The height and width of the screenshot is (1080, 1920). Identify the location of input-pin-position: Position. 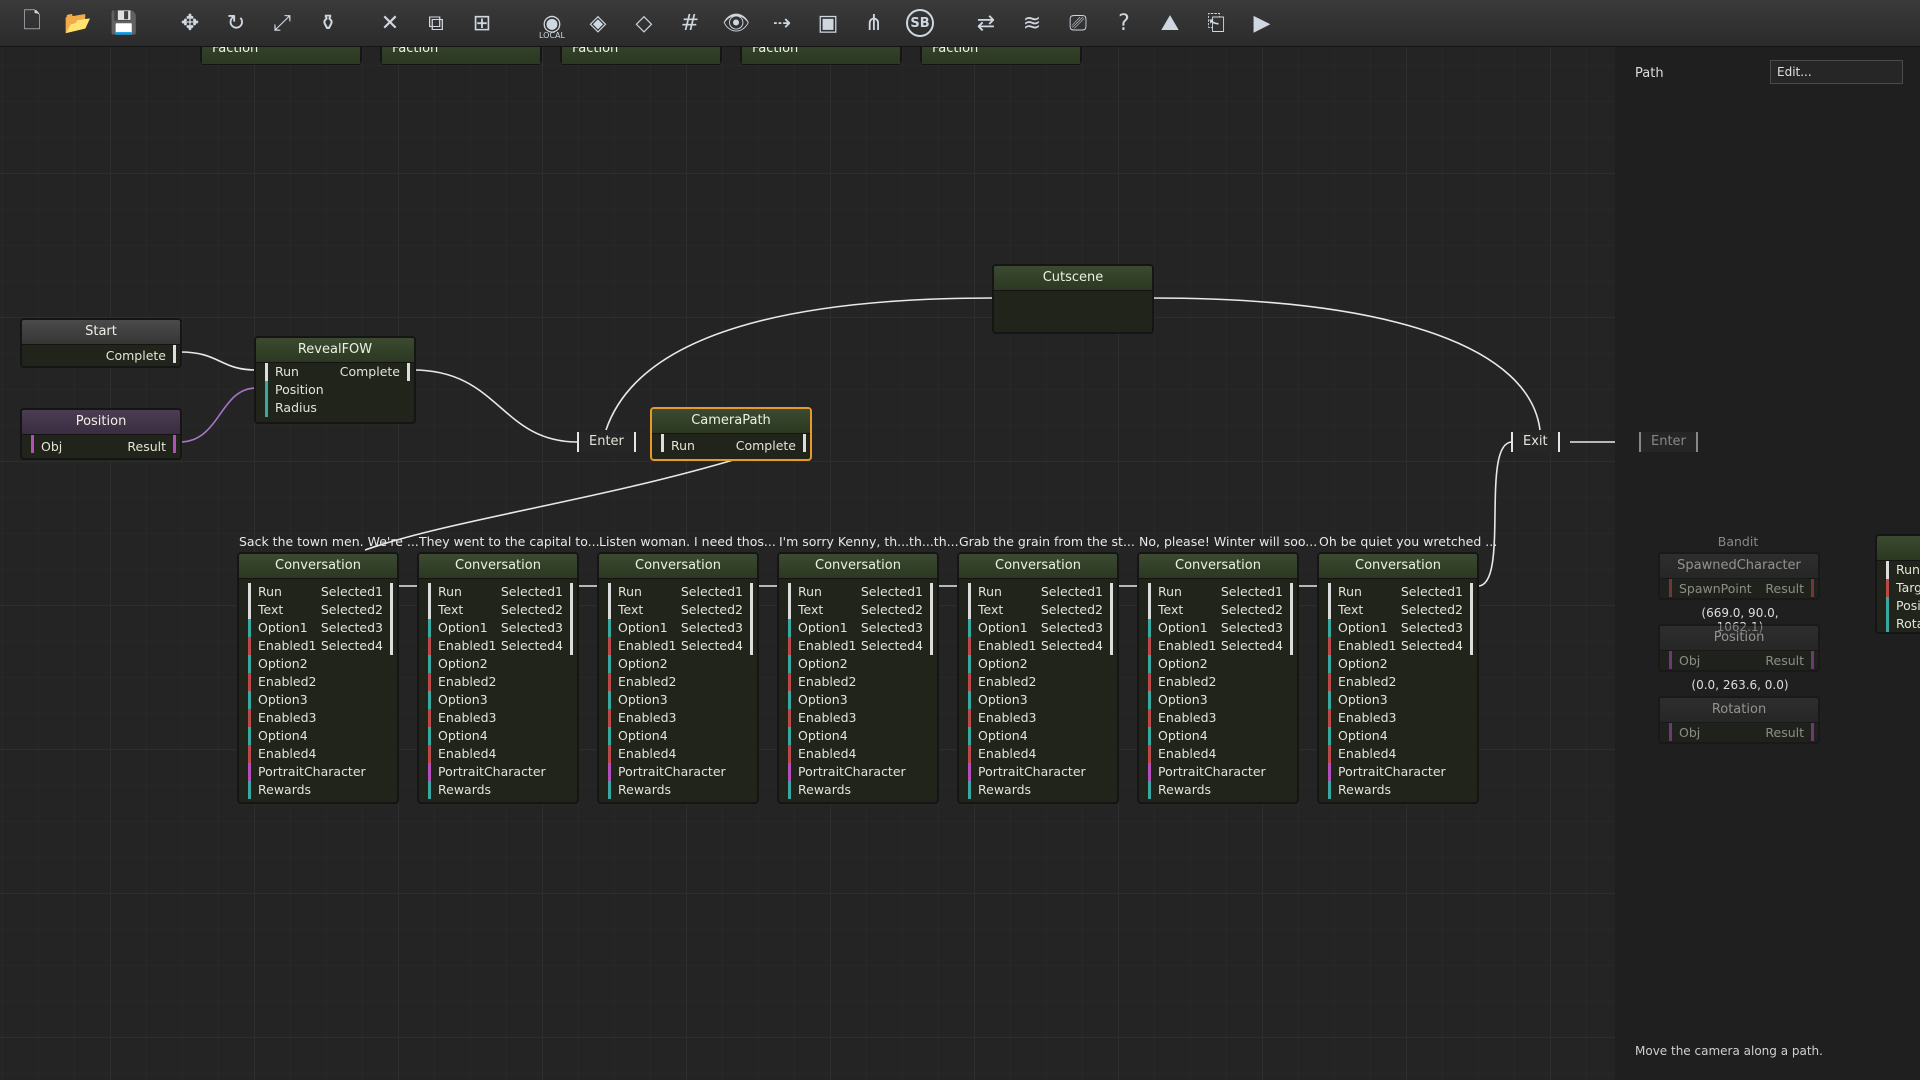
(294, 390).